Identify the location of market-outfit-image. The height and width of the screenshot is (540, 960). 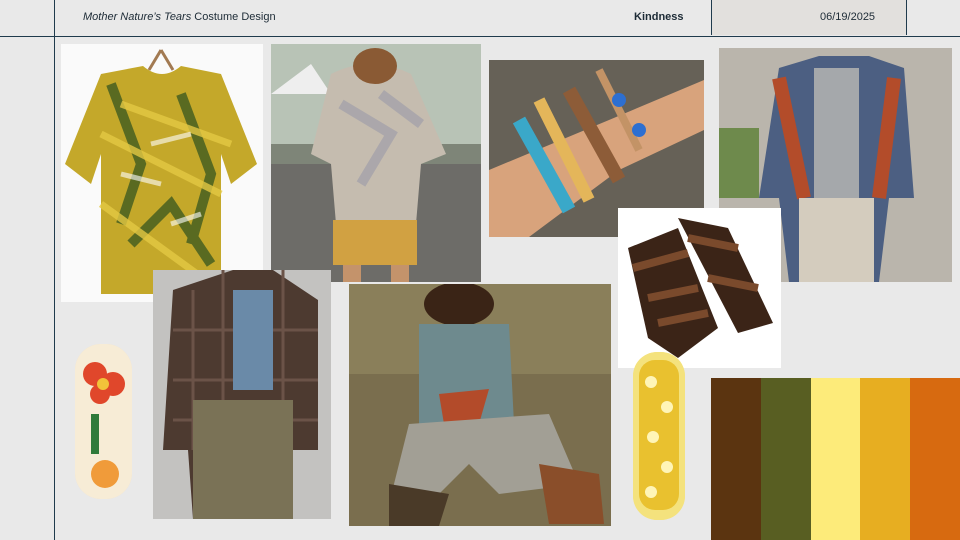
(376, 163).